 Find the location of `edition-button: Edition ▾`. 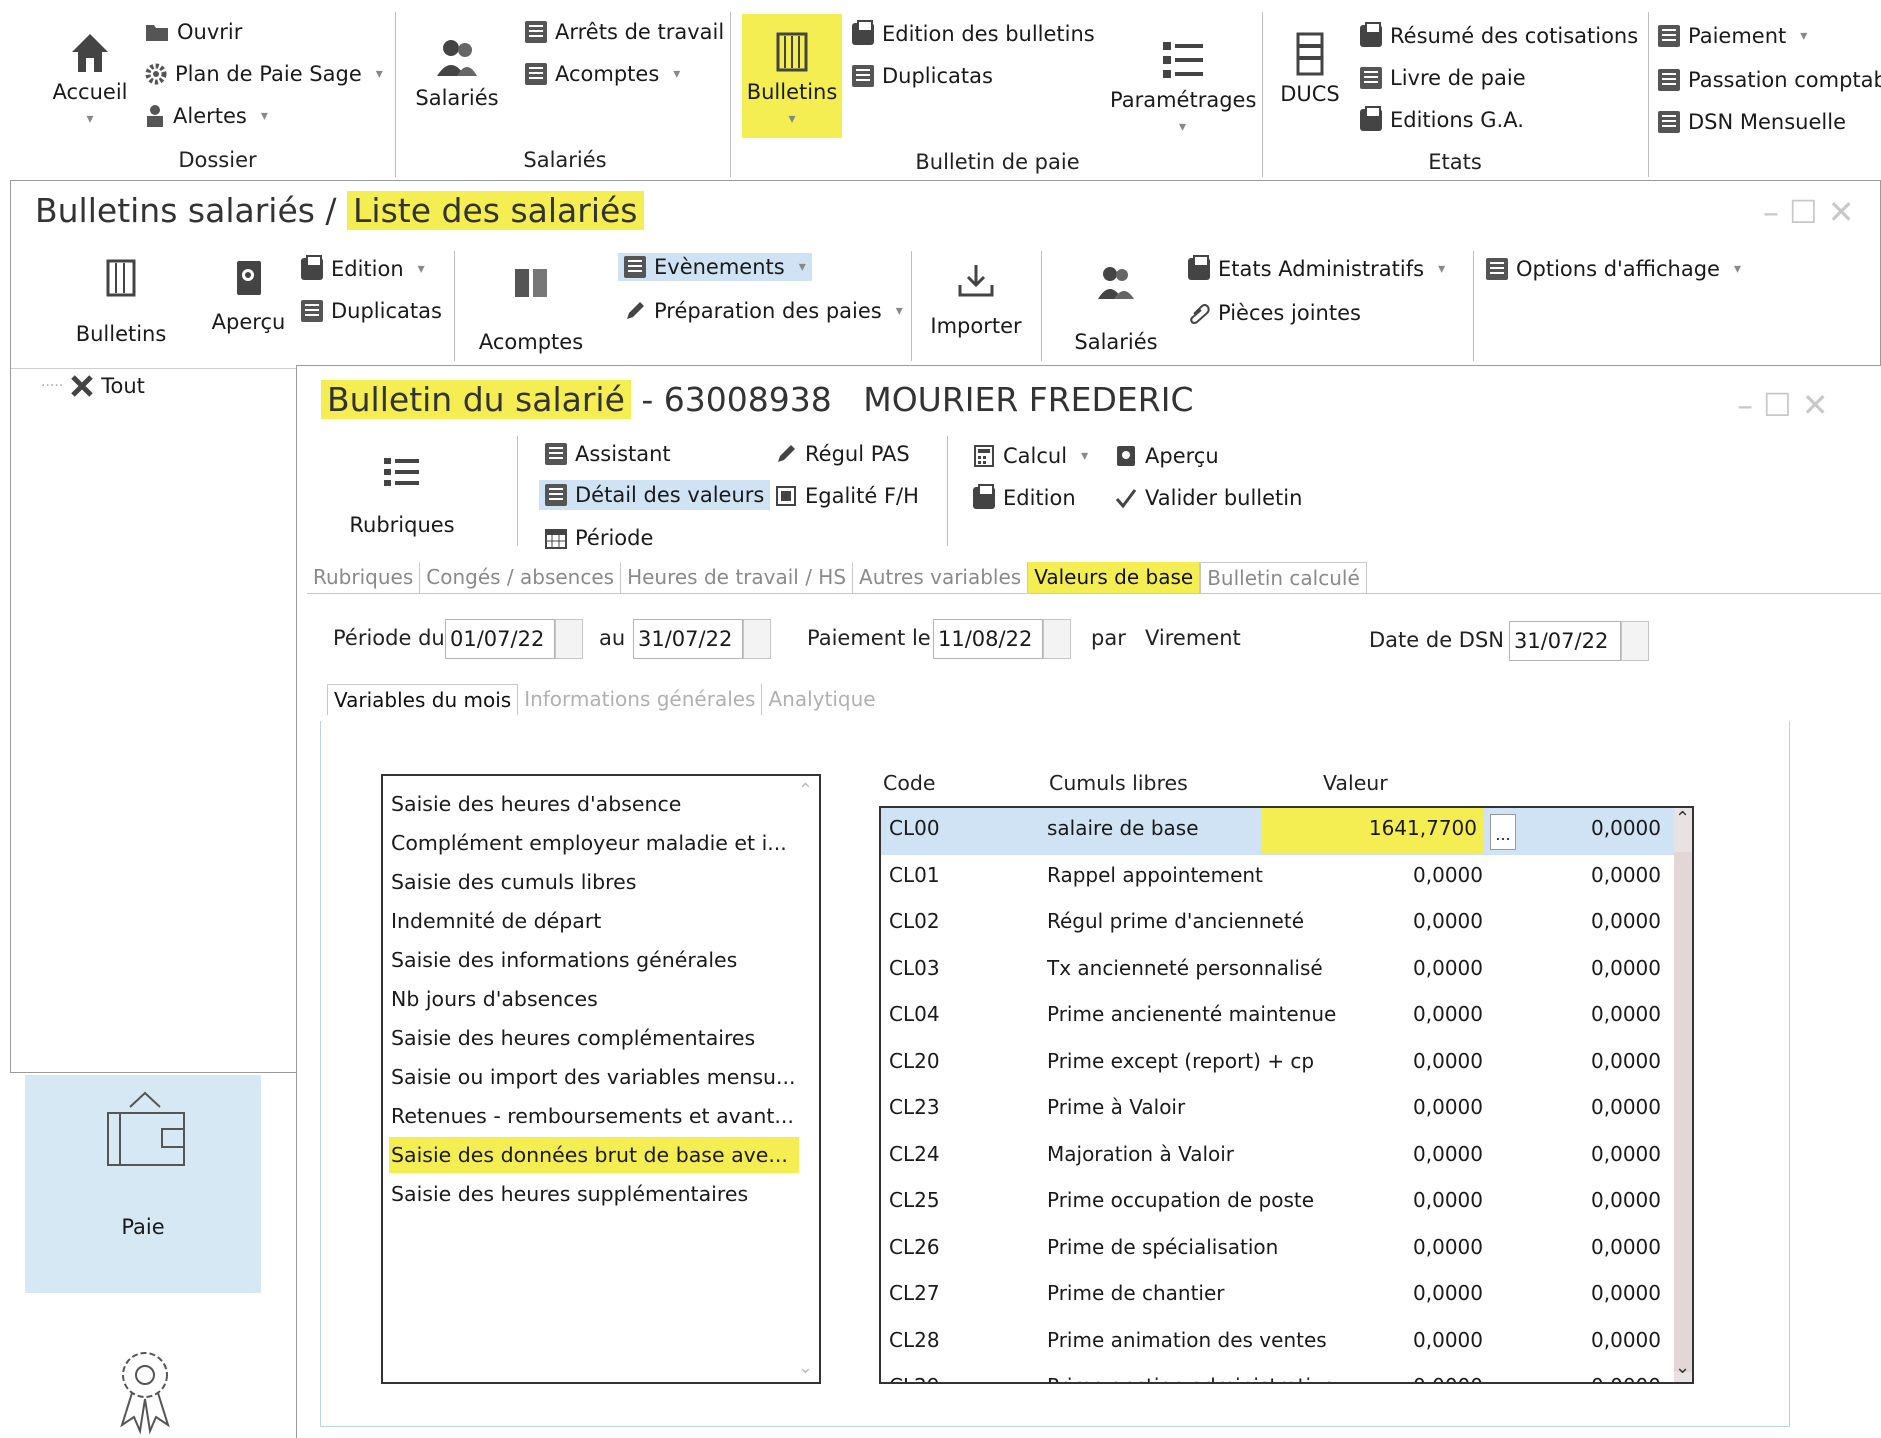

edition-button: Edition ▾ is located at coordinates (363, 268).